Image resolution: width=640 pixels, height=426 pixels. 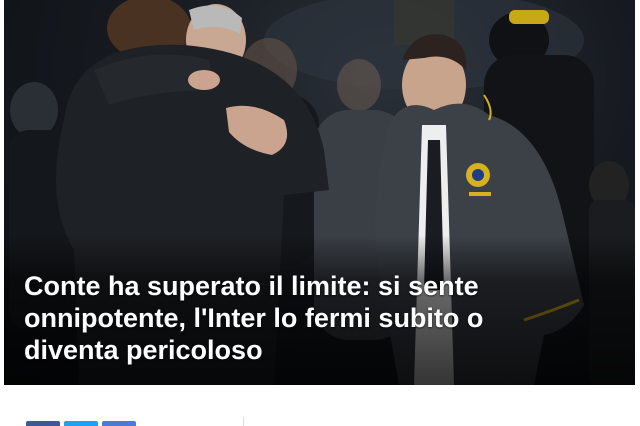 I want to click on share-bar, so click(x=81, y=423).